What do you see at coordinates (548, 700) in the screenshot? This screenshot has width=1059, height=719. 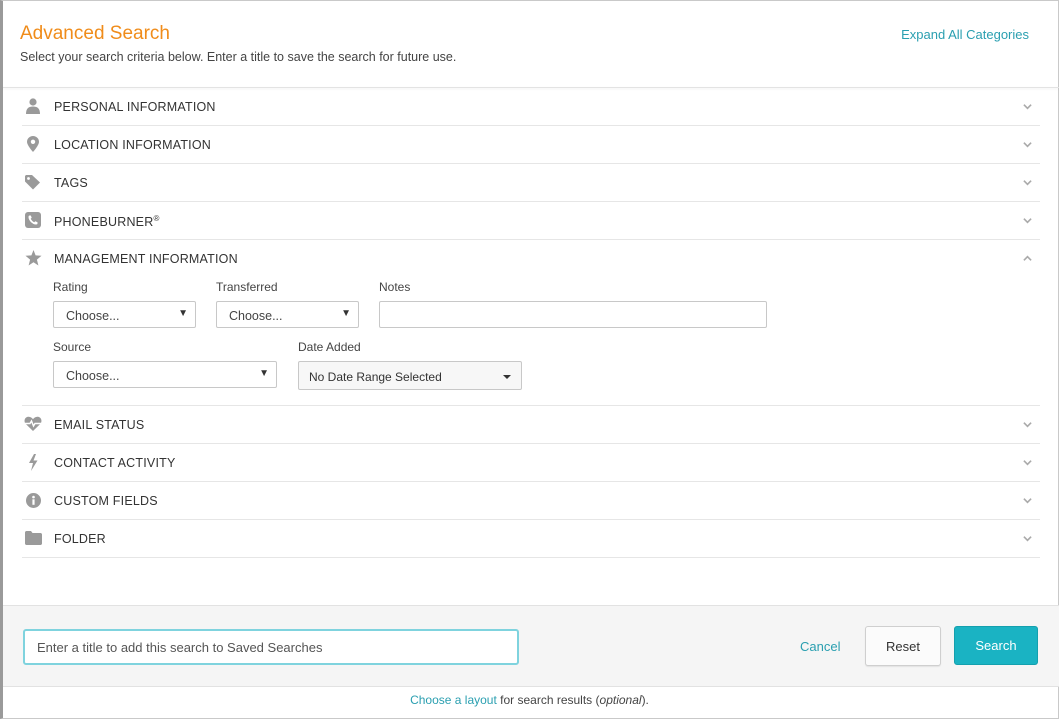 I see `layout-note-text: for search results (` at bounding box center [548, 700].